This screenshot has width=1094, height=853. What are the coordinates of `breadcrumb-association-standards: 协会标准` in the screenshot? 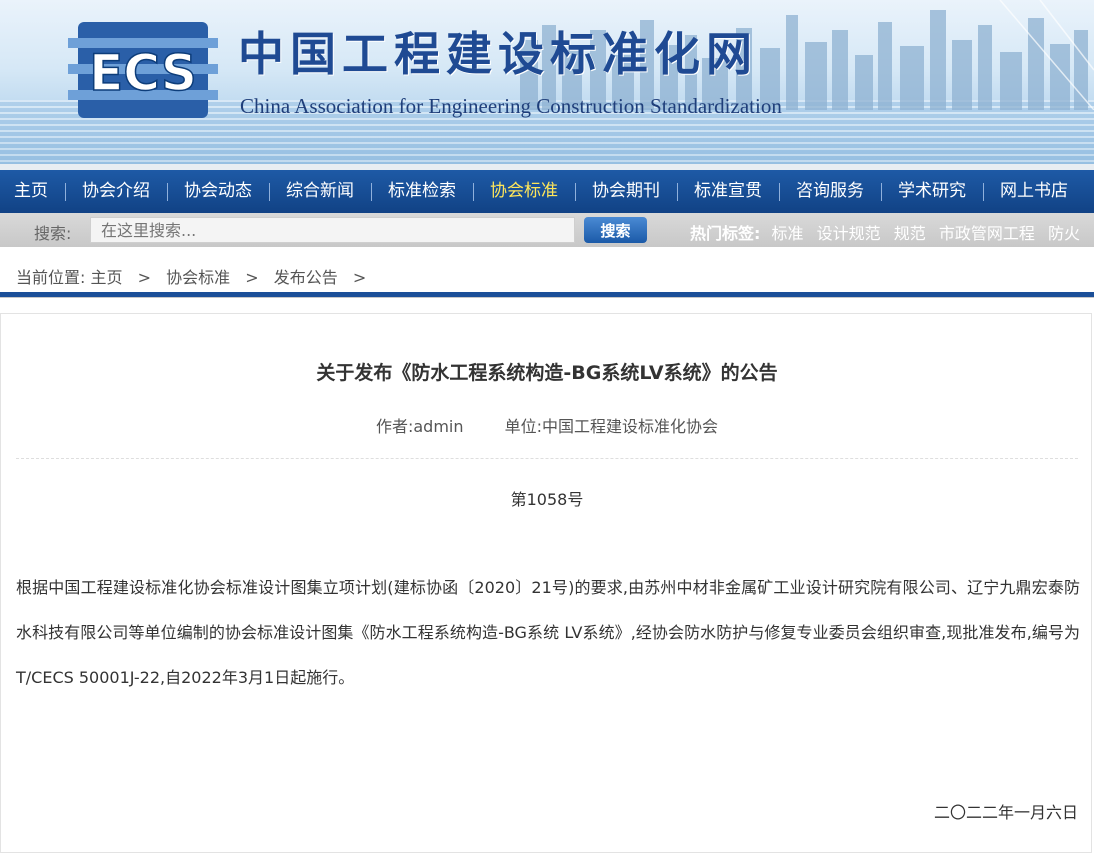 It's located at (198, 277).